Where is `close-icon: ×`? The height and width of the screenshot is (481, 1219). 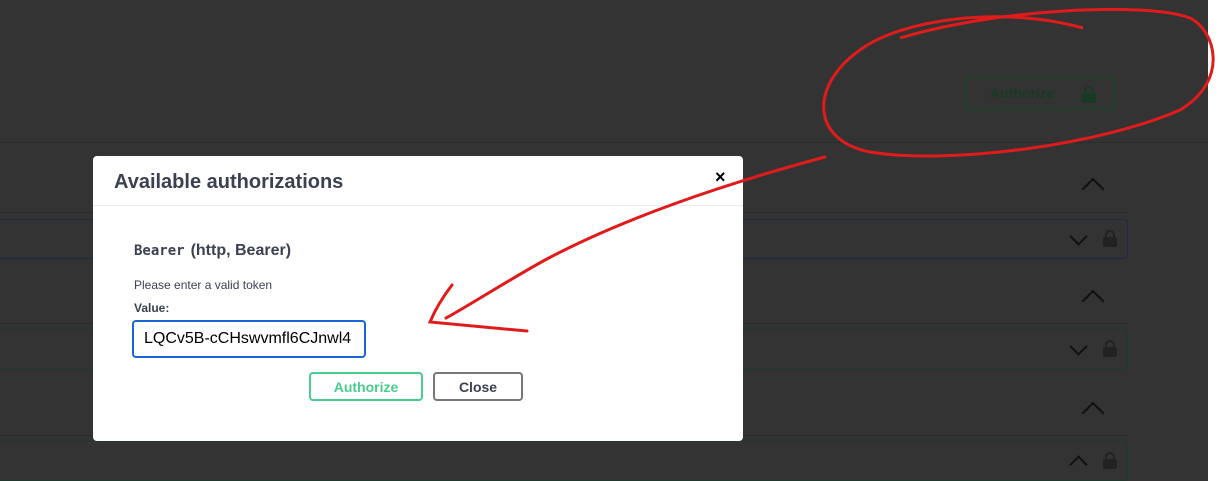
close-icon: × is located at coordinates (720, 177).